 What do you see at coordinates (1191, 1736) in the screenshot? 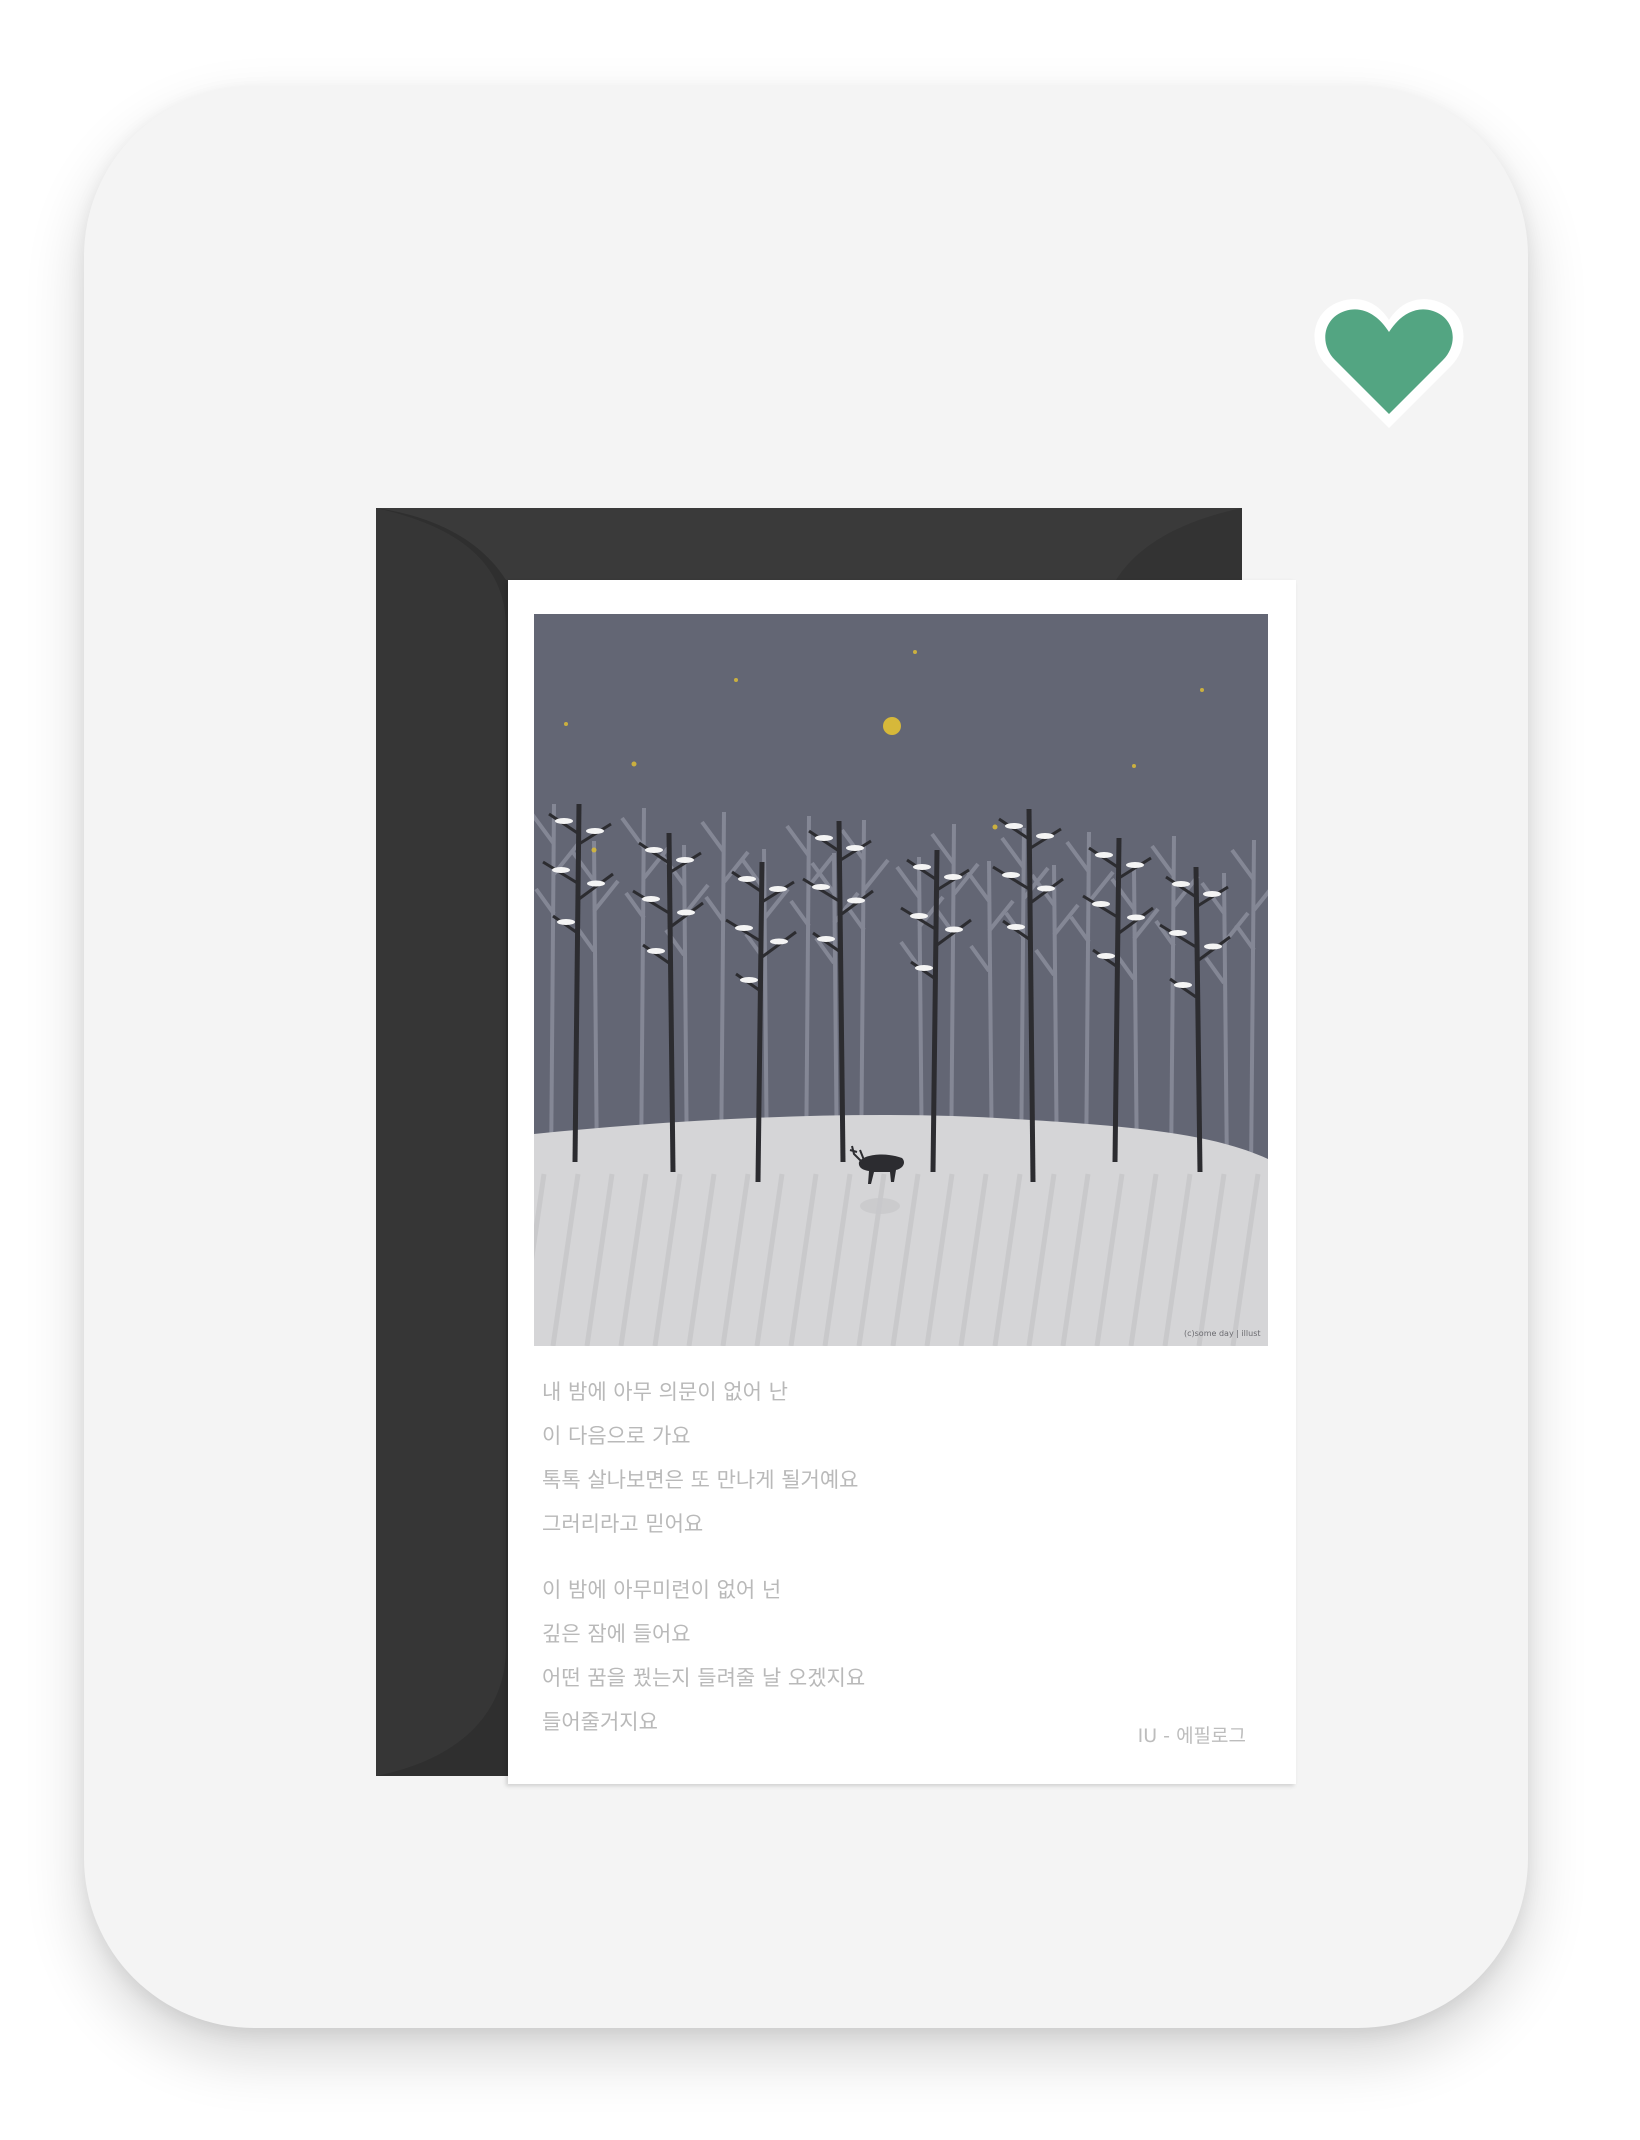
I see `song-credit: IU - 에필로그` at bounding box center [1191, 1736].